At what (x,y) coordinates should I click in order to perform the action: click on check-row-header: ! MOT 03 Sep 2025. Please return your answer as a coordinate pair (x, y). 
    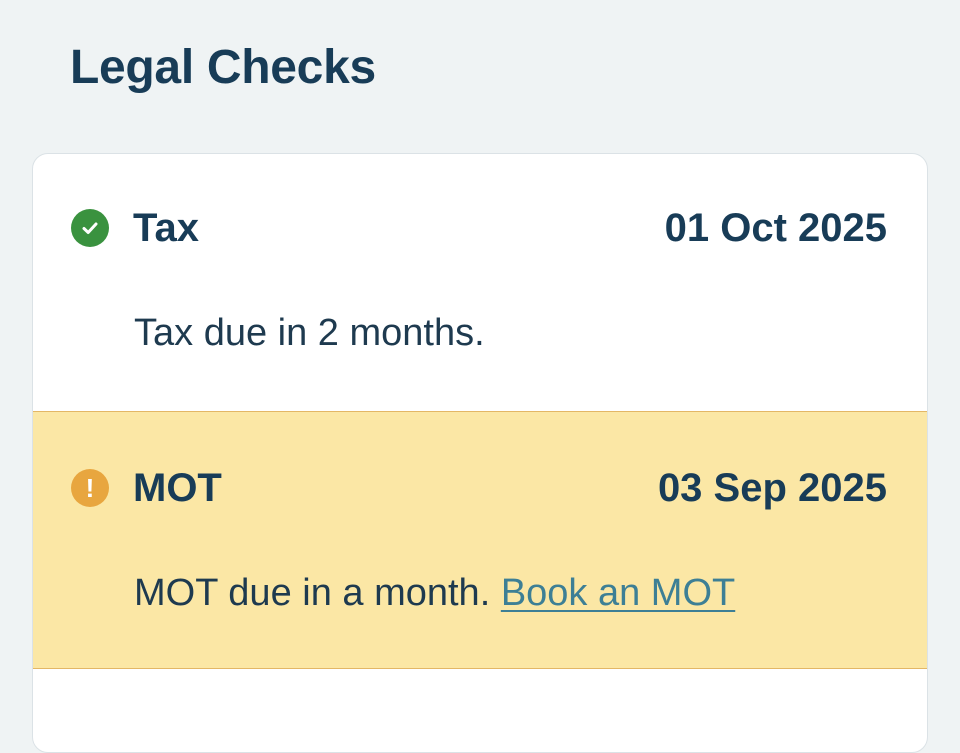
    Looking at the image, I should click on (479, 488).